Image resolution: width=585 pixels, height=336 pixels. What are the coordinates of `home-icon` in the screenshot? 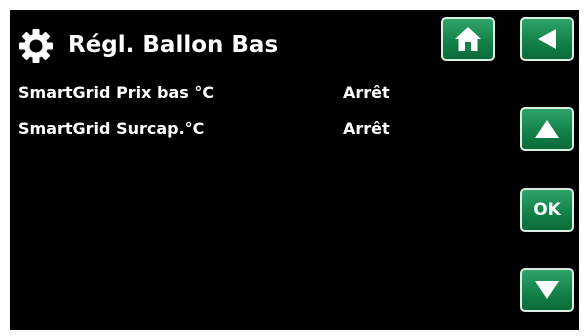 It's located at (468, 39).